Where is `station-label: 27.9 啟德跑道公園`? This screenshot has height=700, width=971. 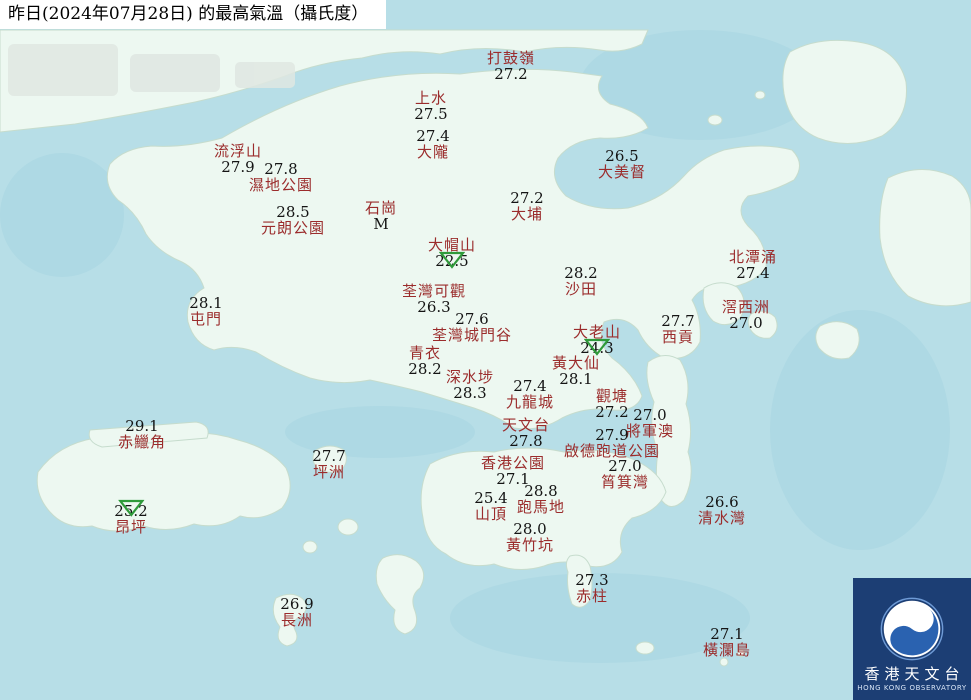 station-label: 27.9 啟德跑道公園 is located at coordinates (612, 443).